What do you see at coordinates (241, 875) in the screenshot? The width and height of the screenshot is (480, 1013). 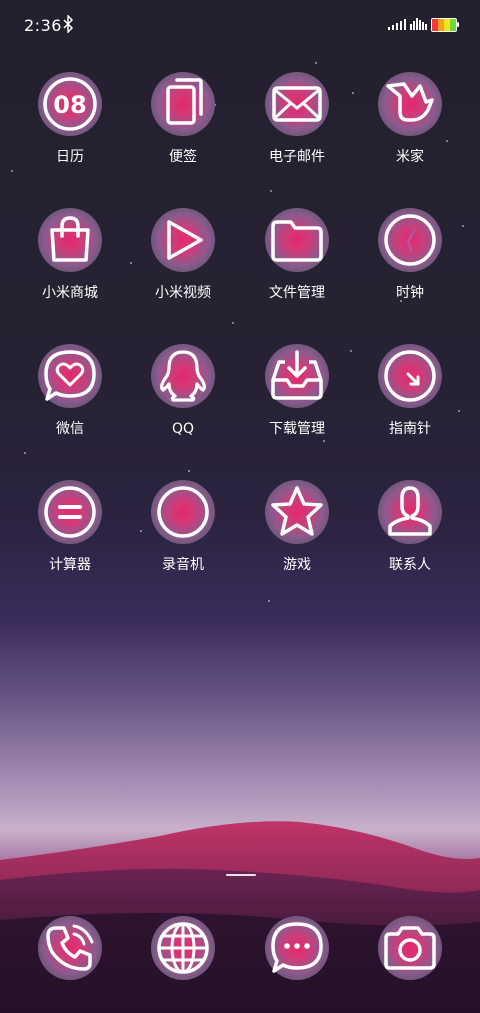 I see `page-indicator` at bounding box center [241, 875].